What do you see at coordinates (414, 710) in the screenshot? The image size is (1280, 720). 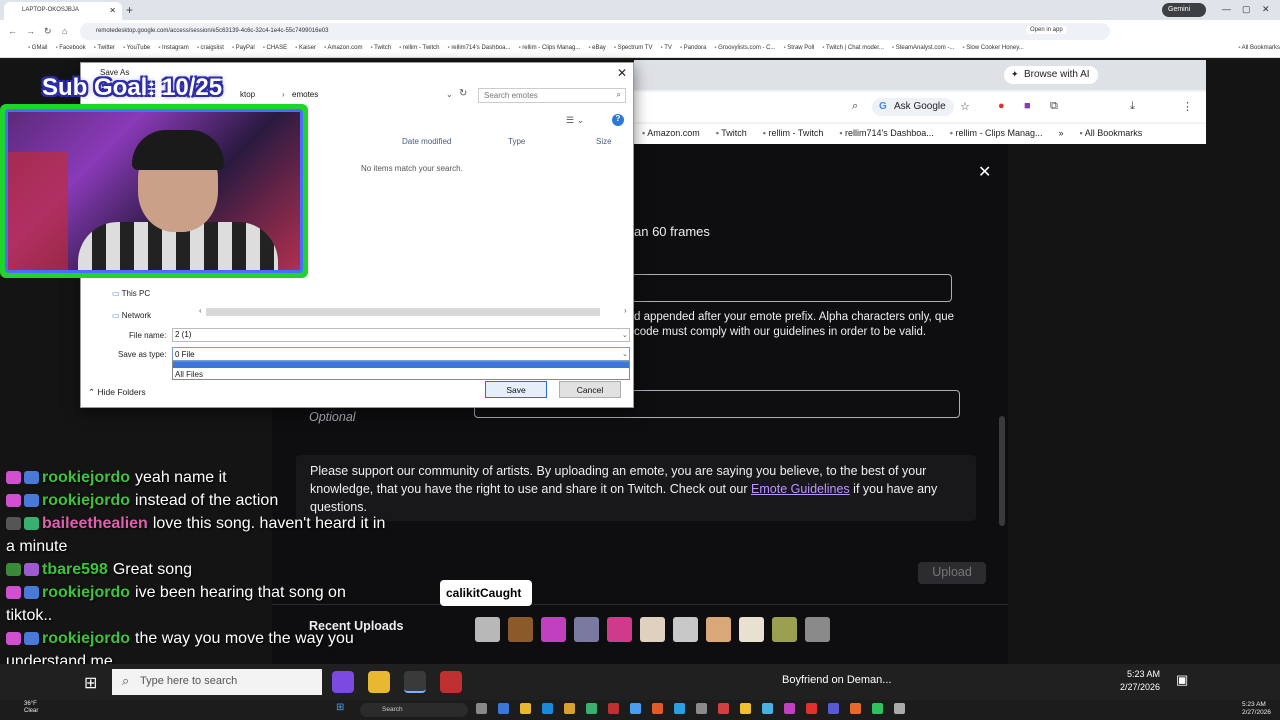 I see `host-search-box: Search` at bounding box center [414, 710].